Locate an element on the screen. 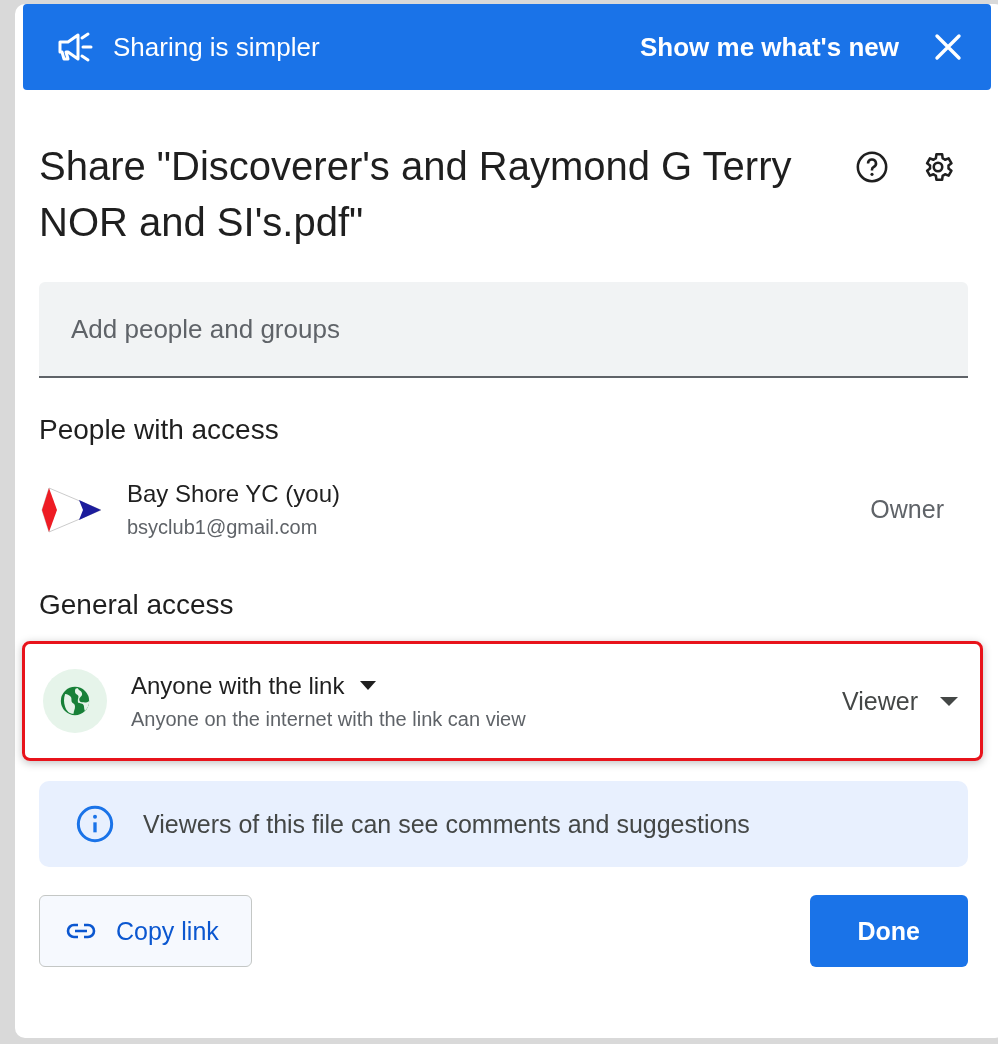  burgee-icon is located at coordinates (71, 509).